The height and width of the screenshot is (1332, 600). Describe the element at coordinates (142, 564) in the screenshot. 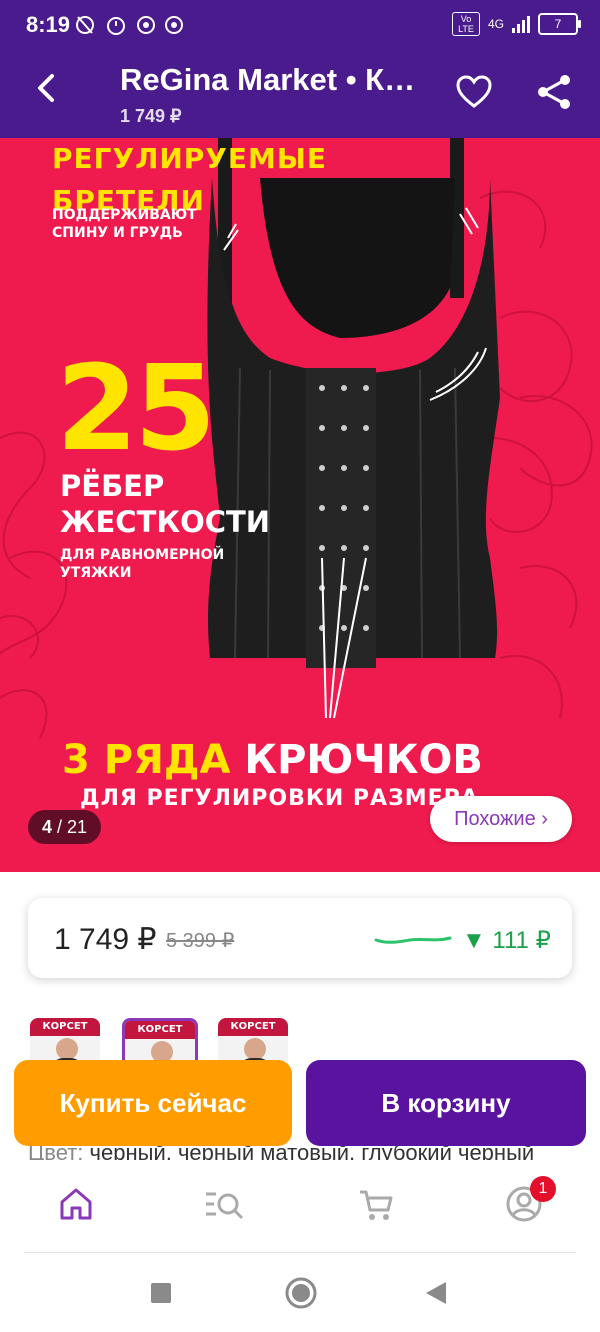

I see `gallery-ribs-sub: ДЛЯ РАВНОМЕРНОЙ УТЯЖКИ` at that location.